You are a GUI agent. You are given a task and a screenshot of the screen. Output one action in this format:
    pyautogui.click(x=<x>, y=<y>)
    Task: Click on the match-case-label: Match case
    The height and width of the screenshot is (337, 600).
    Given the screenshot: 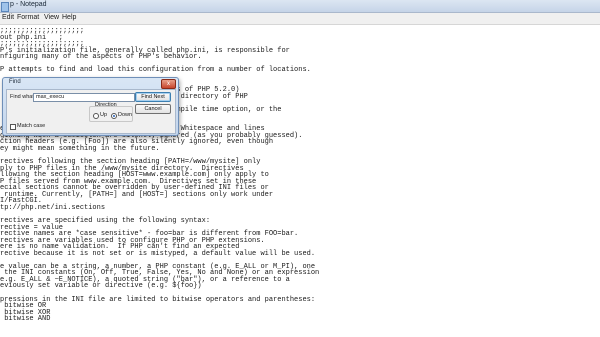 What is the action you would take?
    pyautogui.click(x=31, y=126)
    